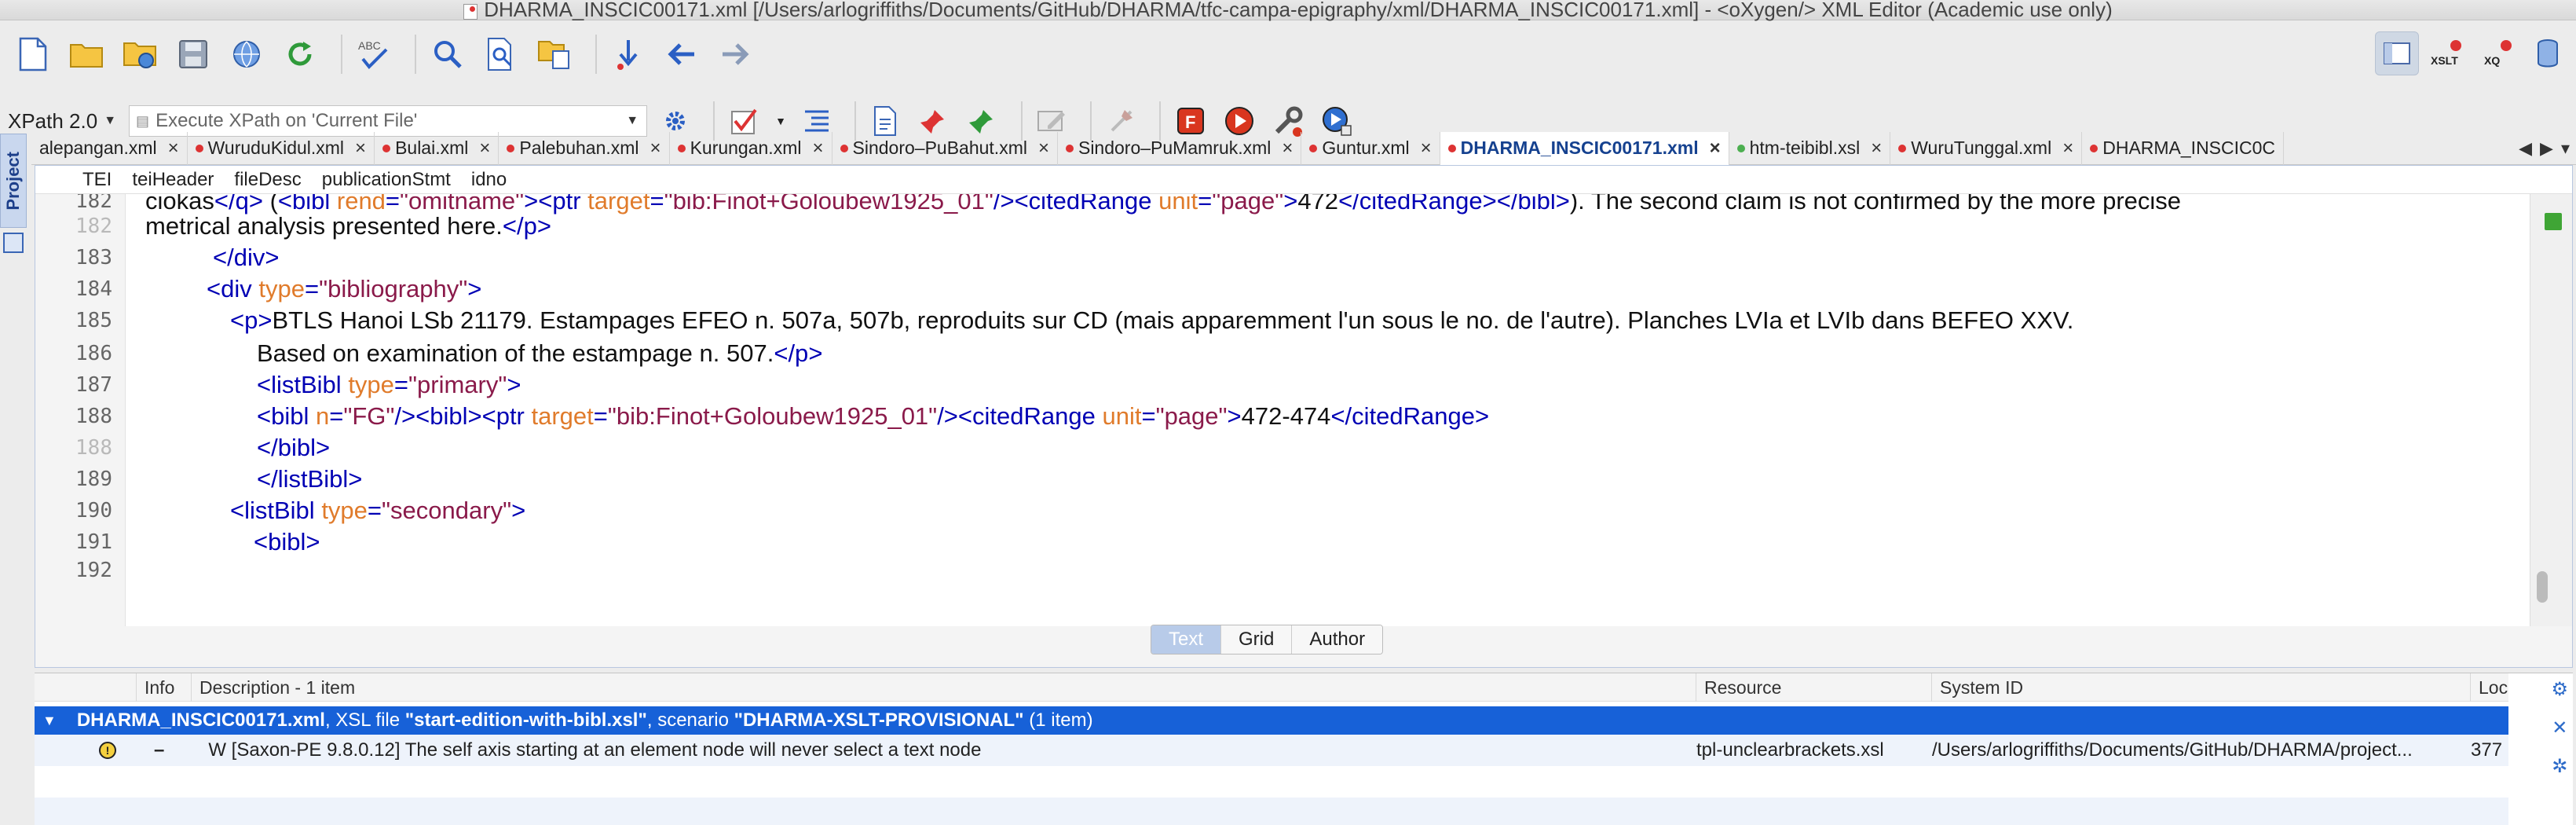 The width and height of the screenshot is (2576, 825). Describe the element at coordinates (584, 148) in the screenshot. I see `editor-tab: Palebuhan.xml ×` at that location.